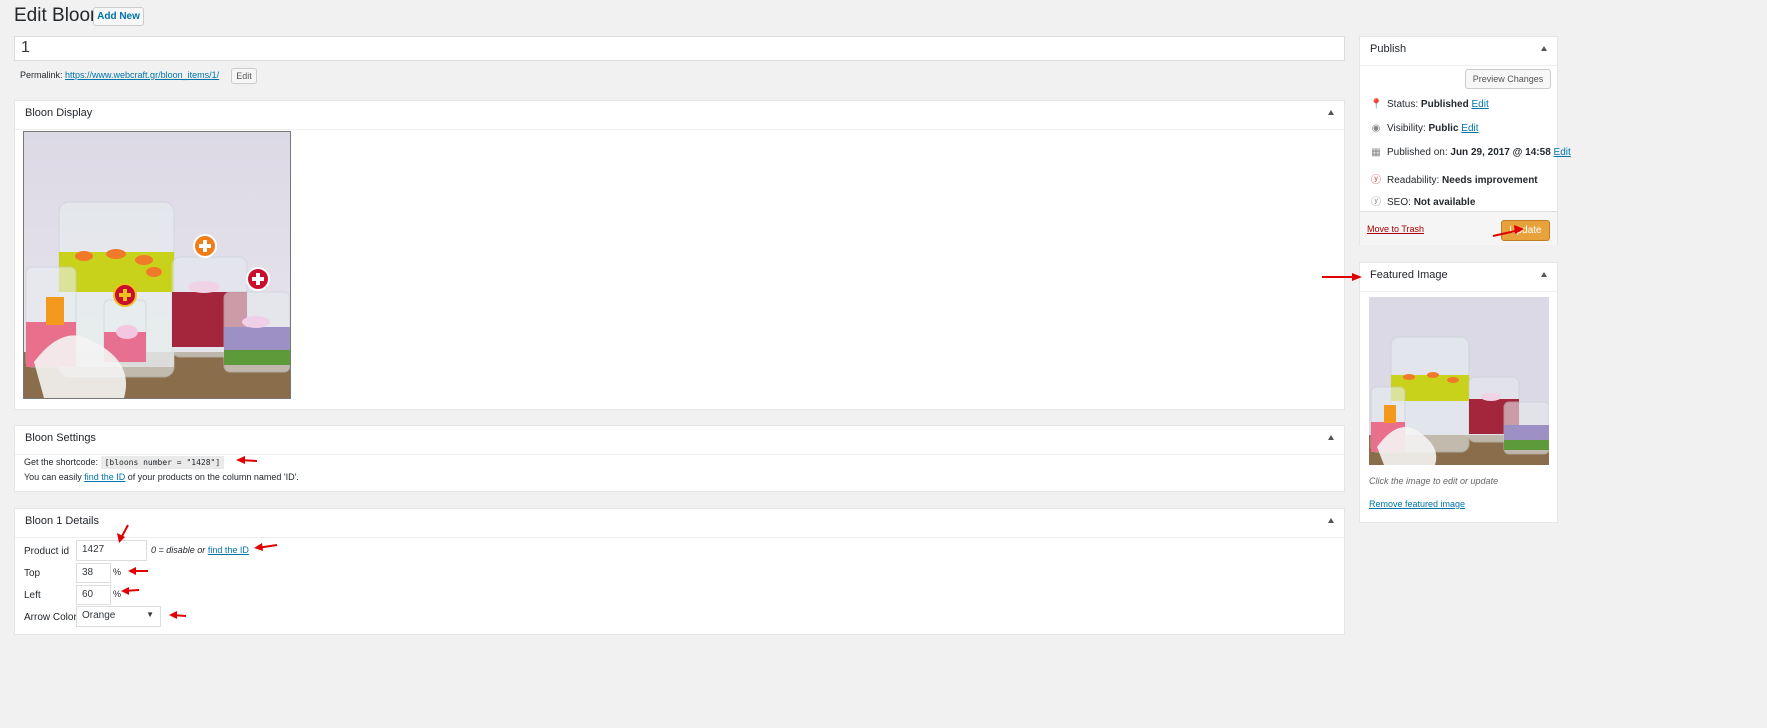  What do you see at coordinates (32, 595) in the screenshot?
I see `left-label: Left` at bounding box center [32, 595].